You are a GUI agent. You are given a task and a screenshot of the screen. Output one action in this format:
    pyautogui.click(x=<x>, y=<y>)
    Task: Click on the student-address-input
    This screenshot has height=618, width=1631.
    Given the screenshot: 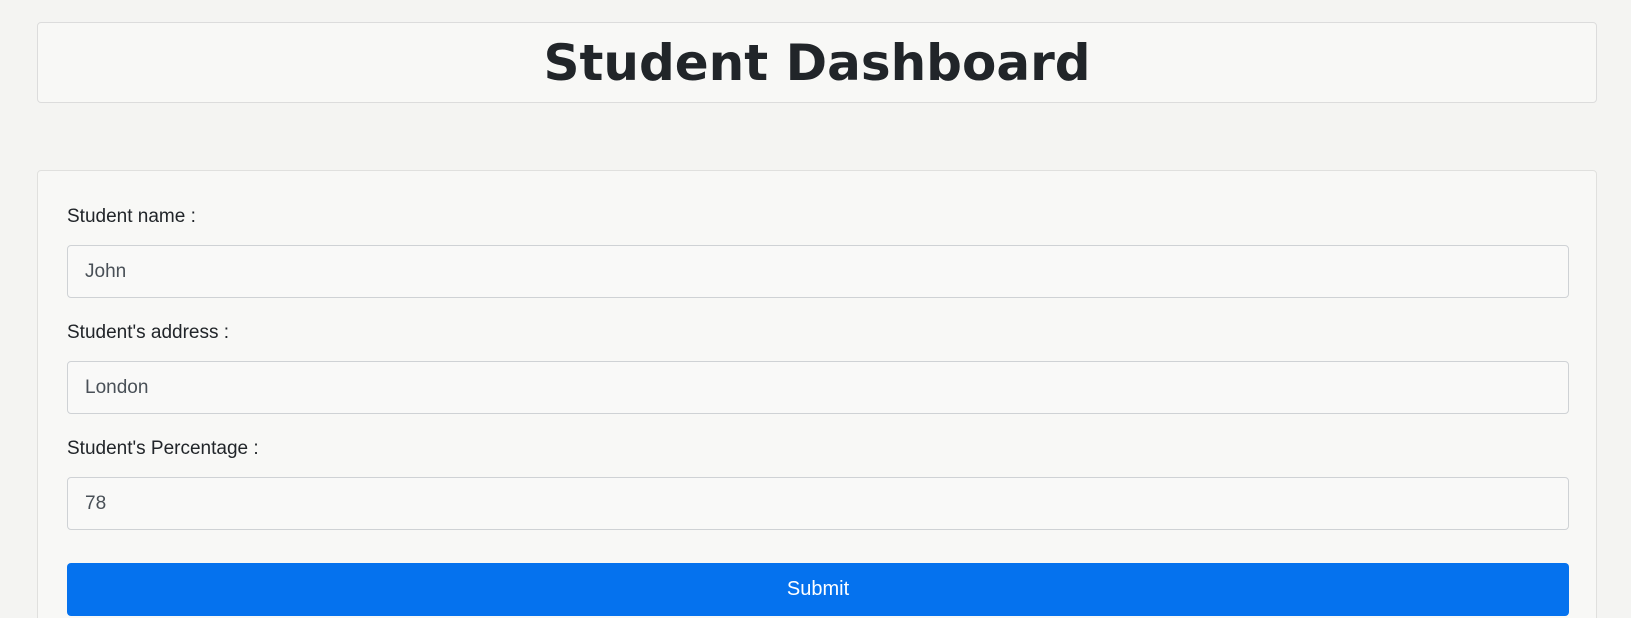 What is the action you would take?
    pyautogui.click(x=818, y=387)
    